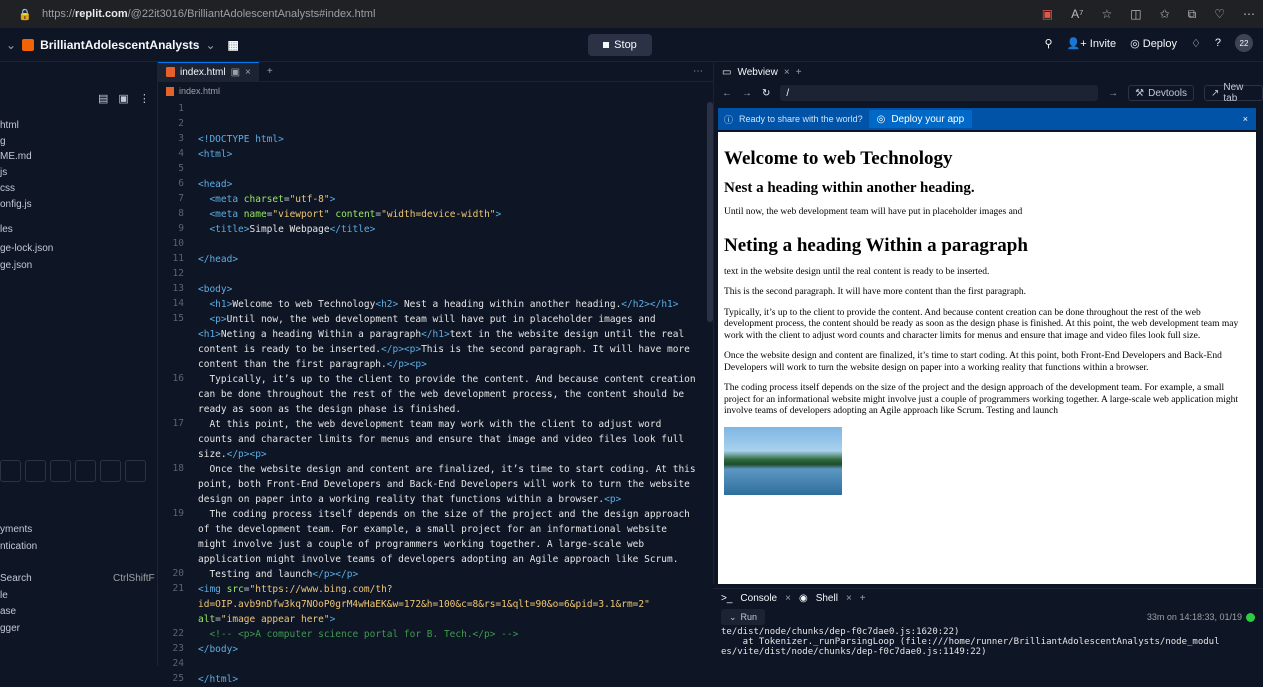 This screenshot has width=1263, height=687. Describe the element at coordinates (939, 93) in the screenshot. I see `webview-url-input: /` at that location.